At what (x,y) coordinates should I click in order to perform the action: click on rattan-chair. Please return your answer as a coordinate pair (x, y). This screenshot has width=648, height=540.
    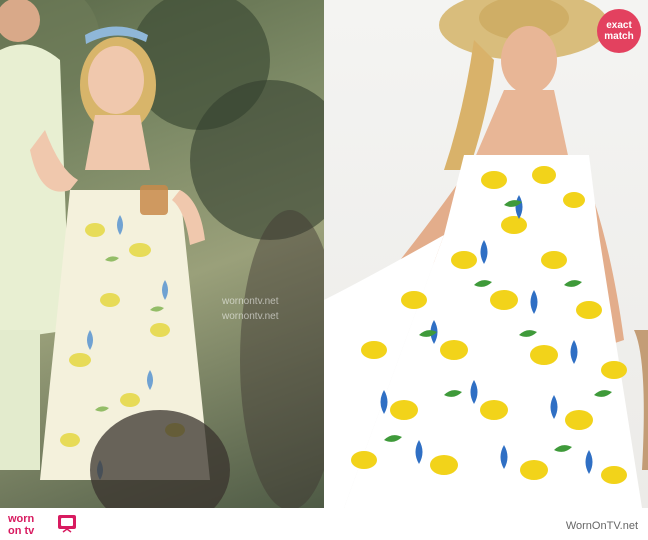
    Looking at the image, I should click on (641, 400).